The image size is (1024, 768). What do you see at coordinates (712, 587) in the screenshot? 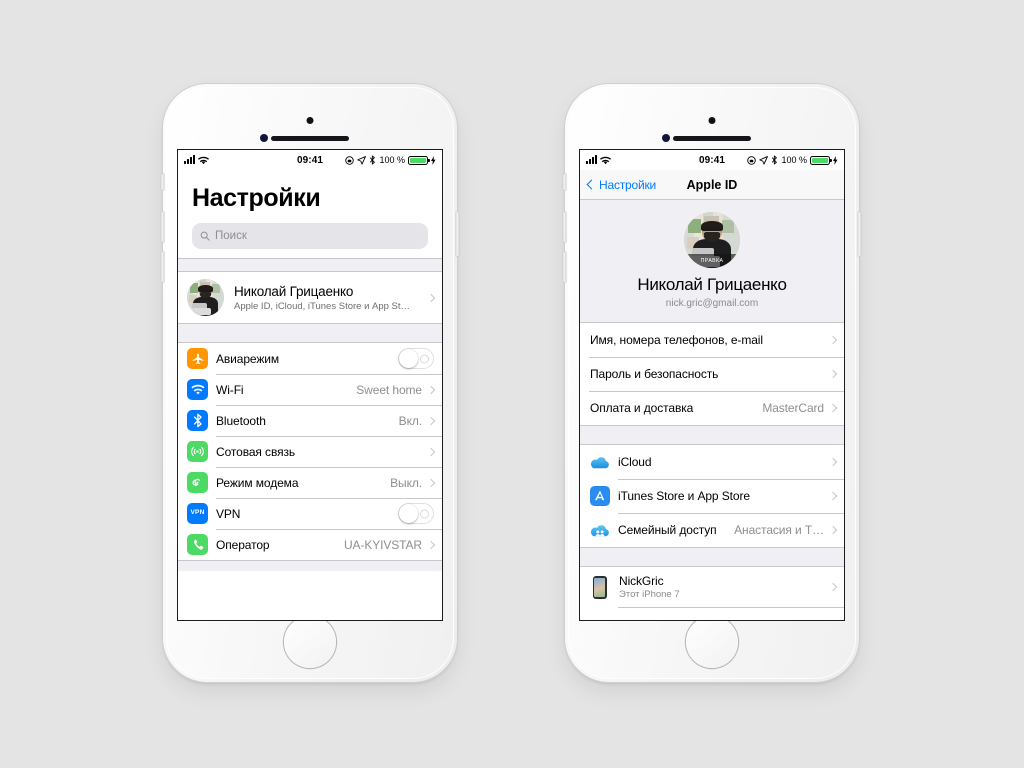
I see `device-row: NickGric Этот iPhone 7` at bounding box center [712, 587].